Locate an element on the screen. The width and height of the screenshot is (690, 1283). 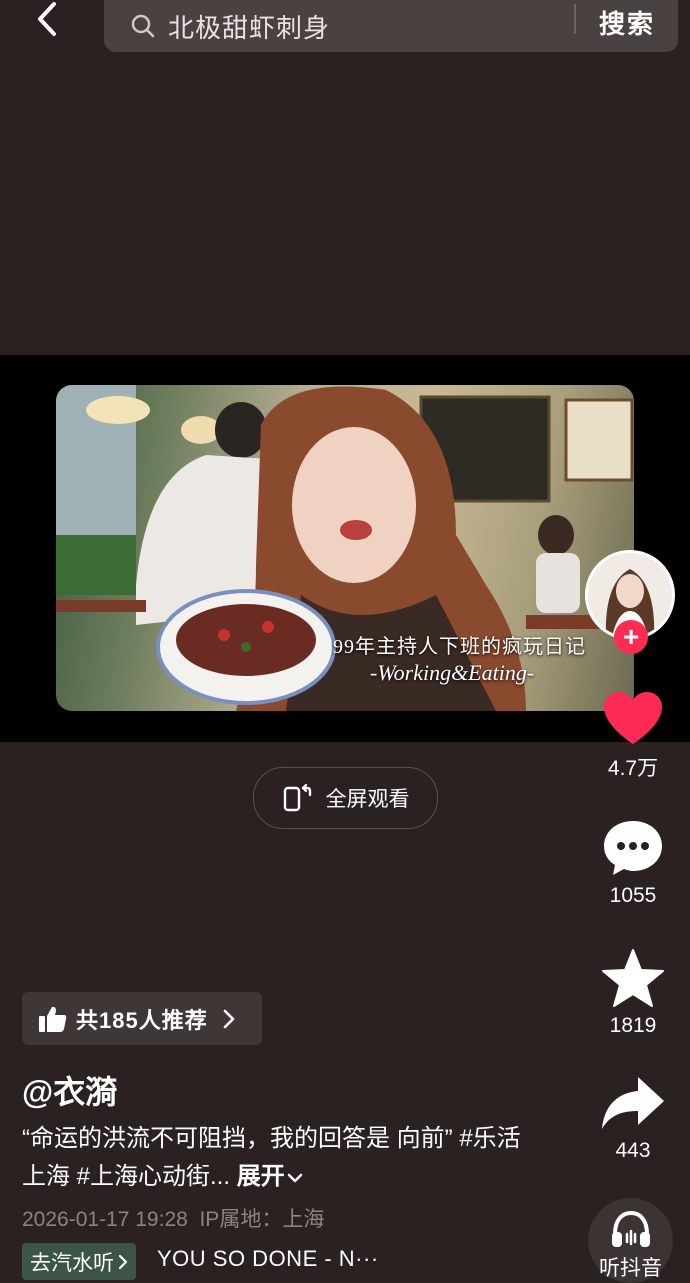
author-name: @衣漪 is located at coordinates (69, 1090).